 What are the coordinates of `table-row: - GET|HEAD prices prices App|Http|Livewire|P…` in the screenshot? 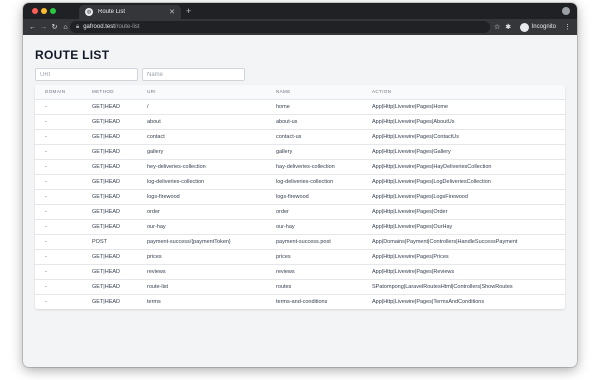 It's located at (300, 257).